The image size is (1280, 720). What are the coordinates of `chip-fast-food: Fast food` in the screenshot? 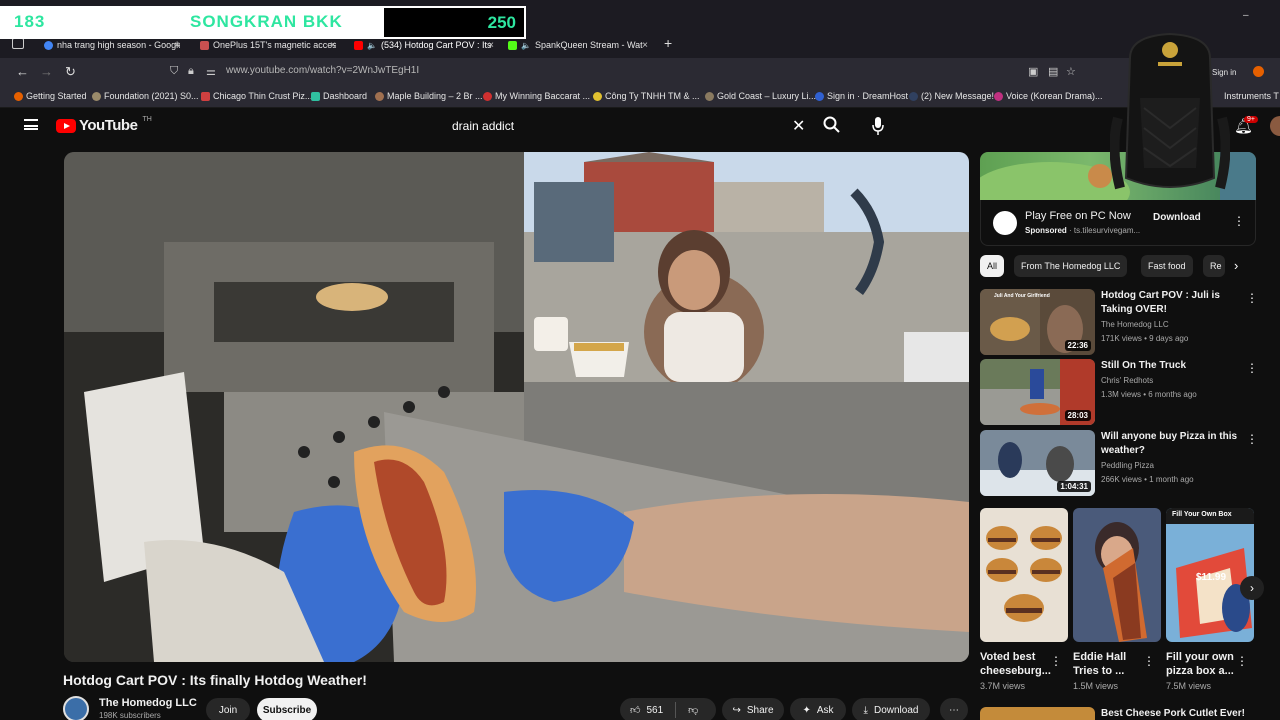 It's located at (1167, 266).